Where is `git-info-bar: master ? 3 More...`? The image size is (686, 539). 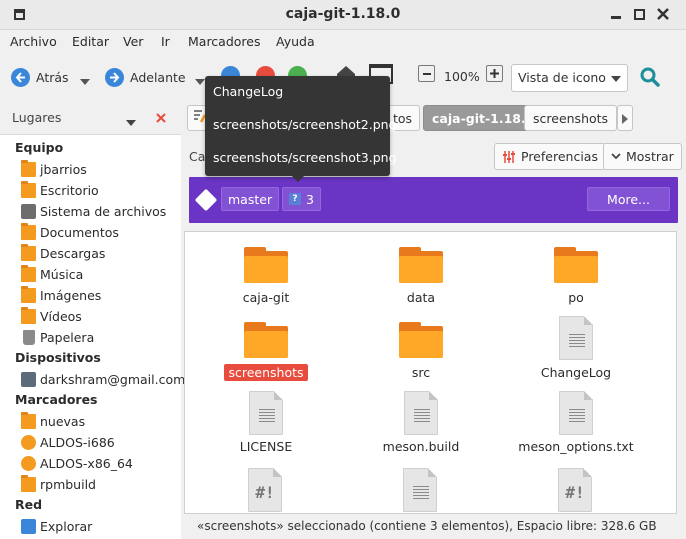 git-info-bar: master ? 3 More... is located at coordinates (433, 200).